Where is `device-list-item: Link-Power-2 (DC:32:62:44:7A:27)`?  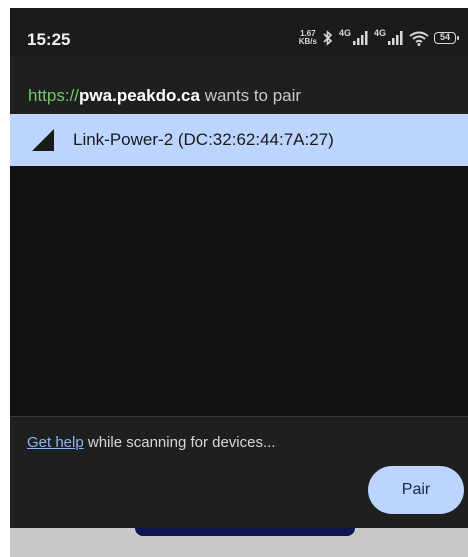
device-list-item: Link-Power-2 (DC:32:62:44:7A:27) is located at coordinates (239, 140).